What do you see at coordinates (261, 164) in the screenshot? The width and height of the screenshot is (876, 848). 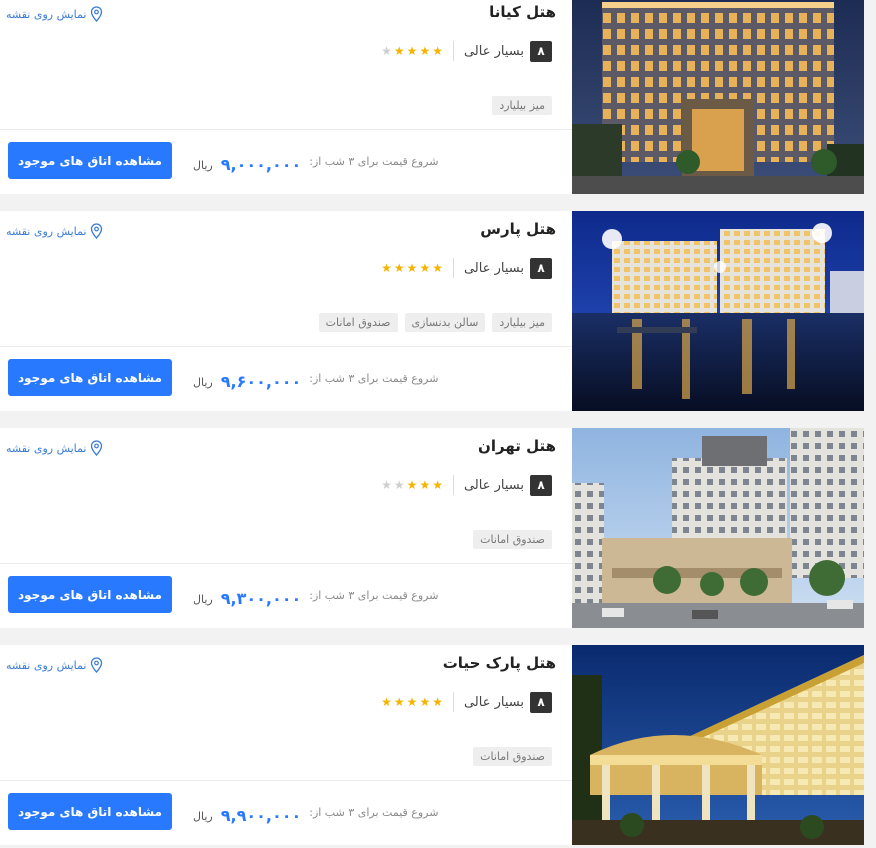 I see `price-value: ۹,۰۰۰,۰۰۰` at bounding box center [261, 164].